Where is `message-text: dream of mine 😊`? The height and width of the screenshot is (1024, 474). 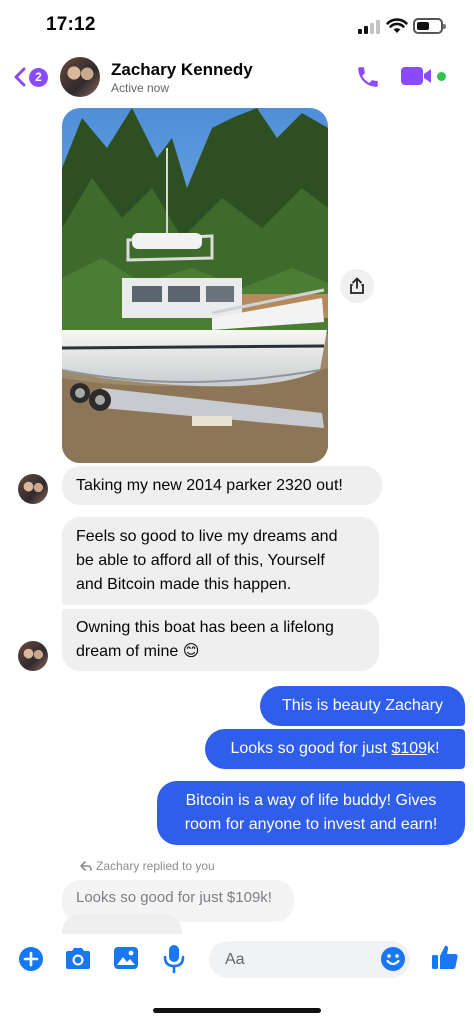
message-text: dream of mine 😊 is located at coordinates (138, 651).